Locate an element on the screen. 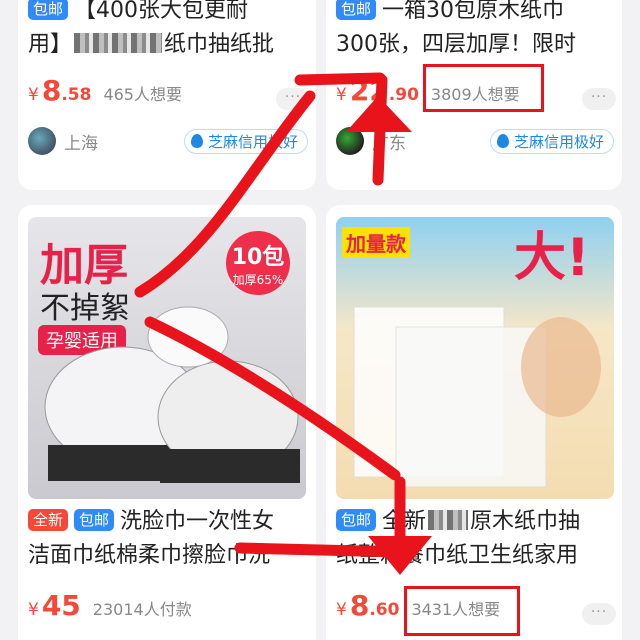 The width and height of the screenshot is (640, 640). tissue-pack-illustration is located at coordinates (477, 397).